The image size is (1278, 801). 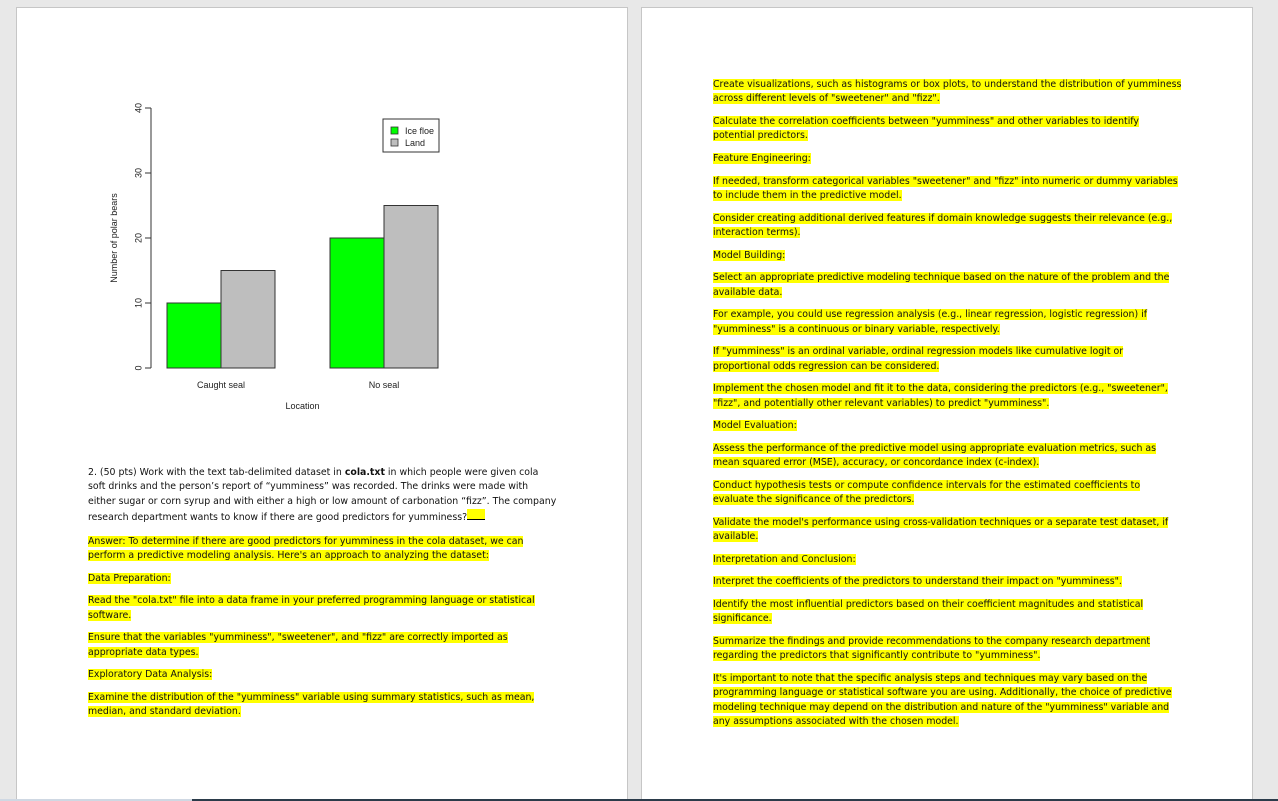 I want to click on answer-paragraph-text: Model Evaluation:, so click(x=755, y=426).